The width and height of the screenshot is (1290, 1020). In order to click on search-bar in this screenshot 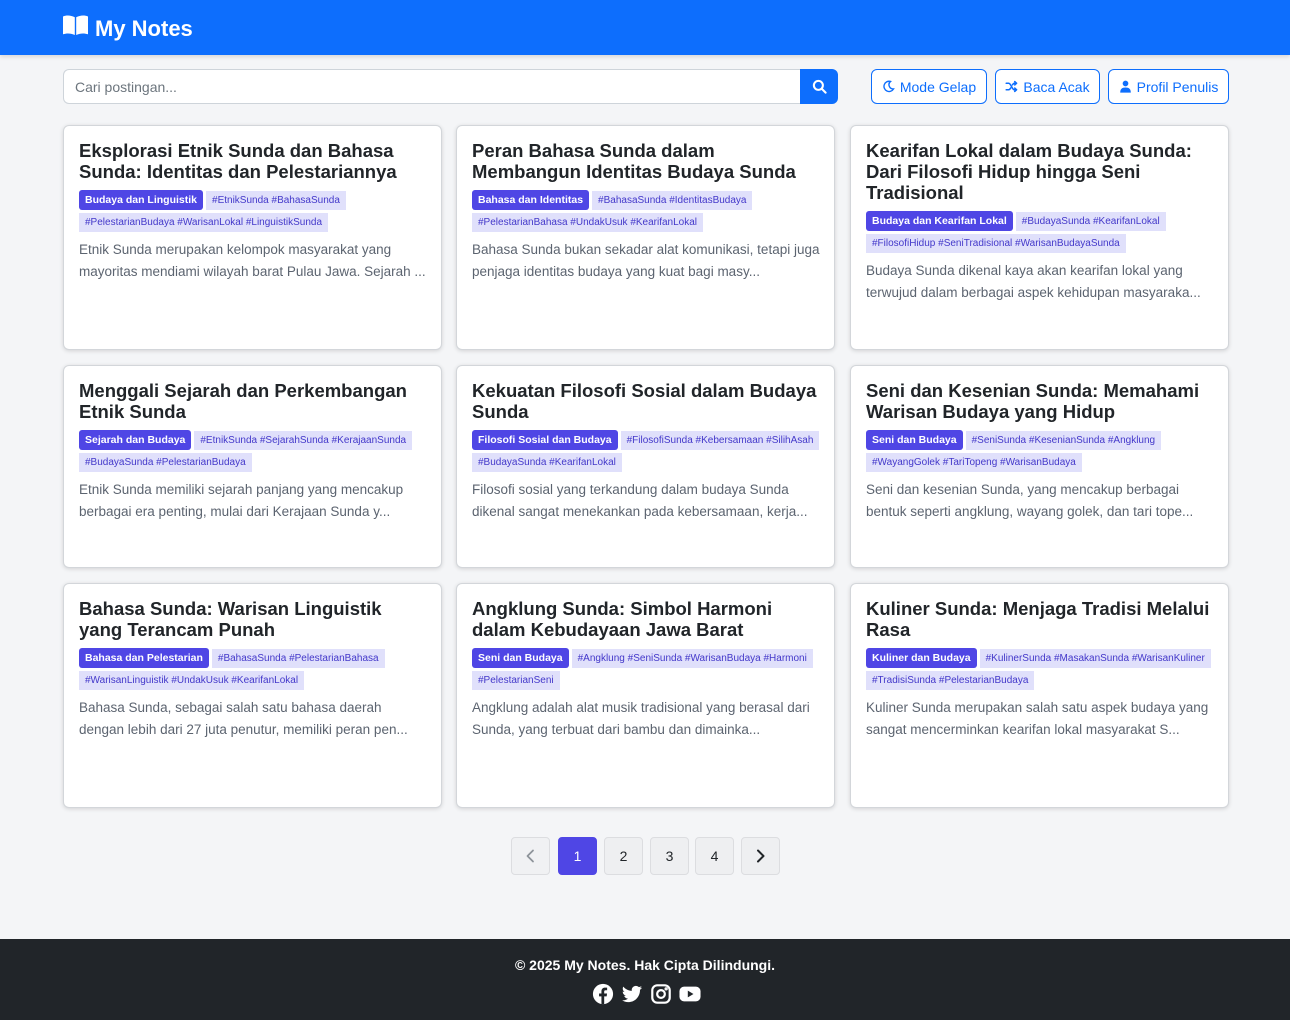, I will do `click(450, 86)`.